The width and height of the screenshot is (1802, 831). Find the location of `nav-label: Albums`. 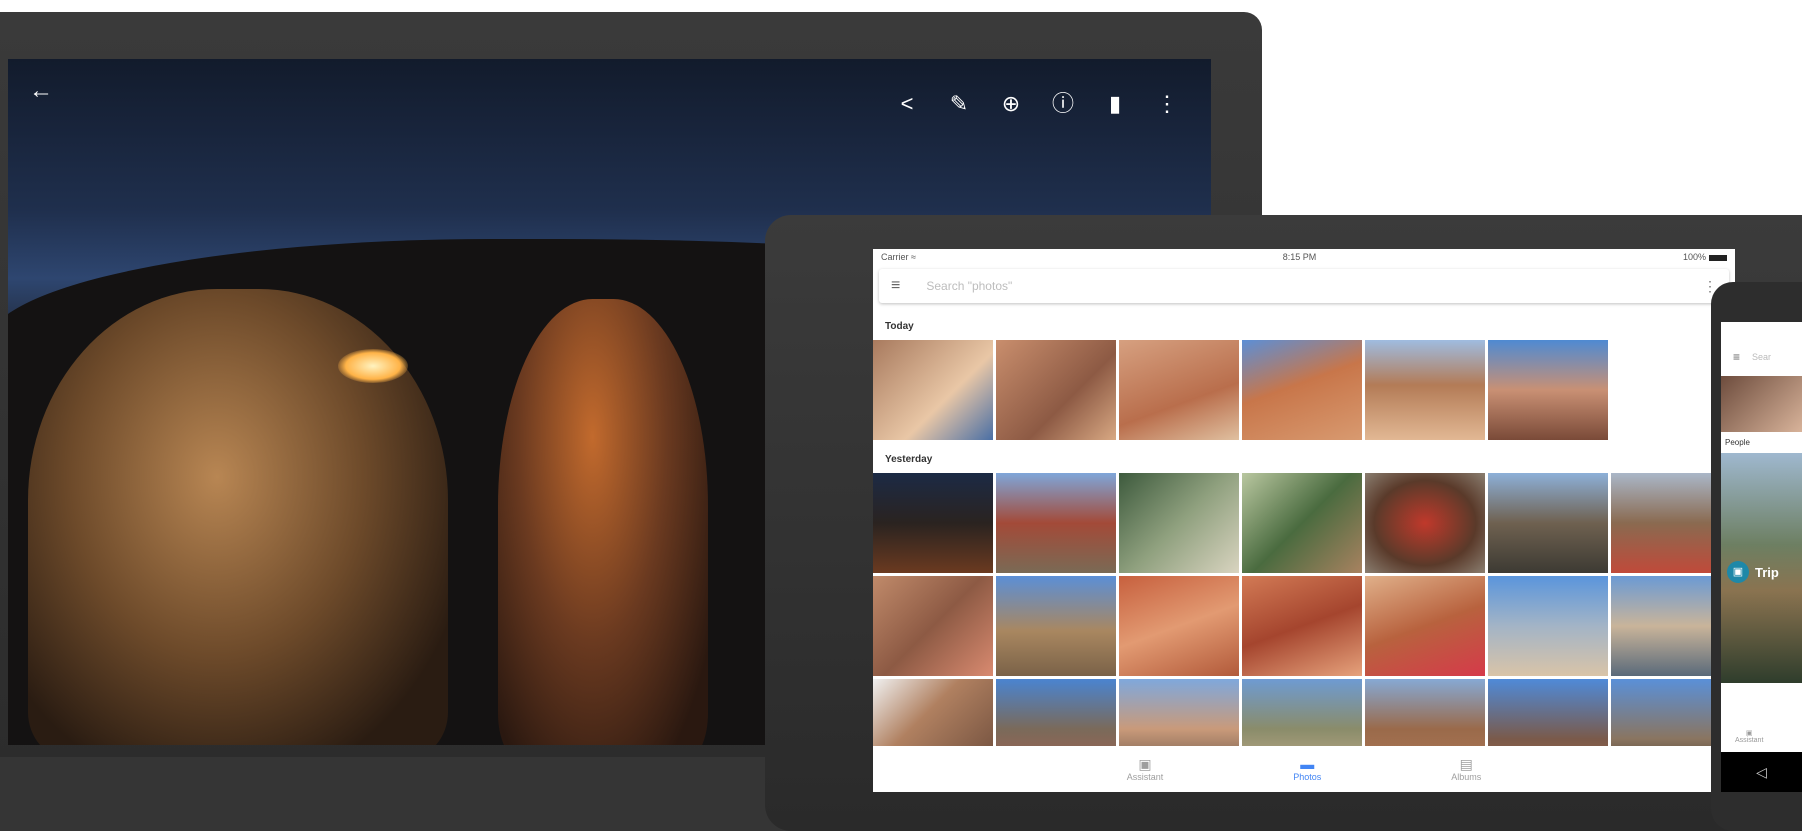

nav-label: Albums is located at coordinates (1466, 777).